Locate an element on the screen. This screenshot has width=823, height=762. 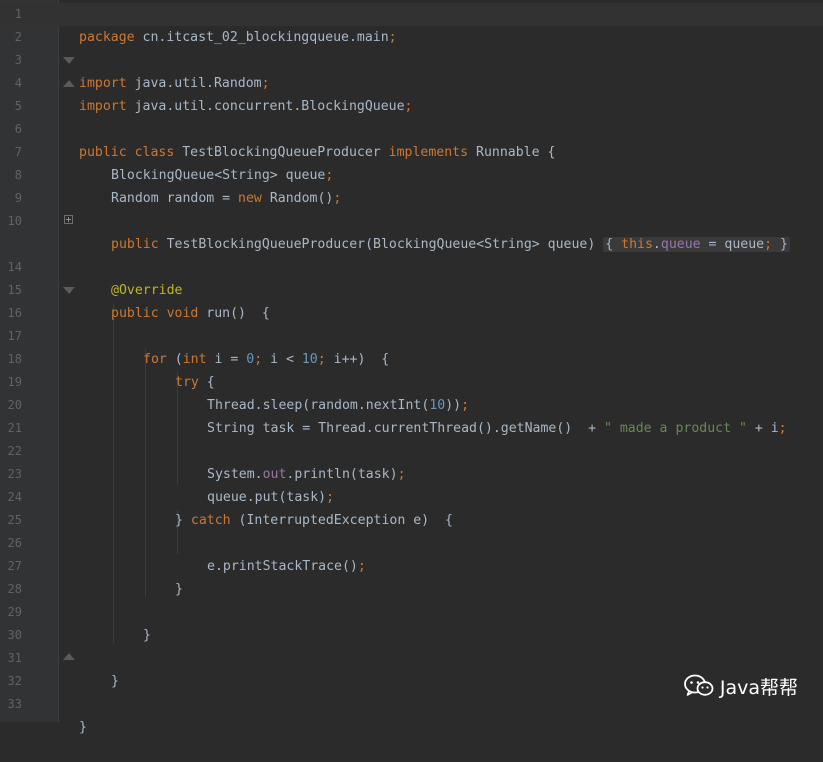
code-line-8: Random random = new Random(); is located at coordinates (411, 185).